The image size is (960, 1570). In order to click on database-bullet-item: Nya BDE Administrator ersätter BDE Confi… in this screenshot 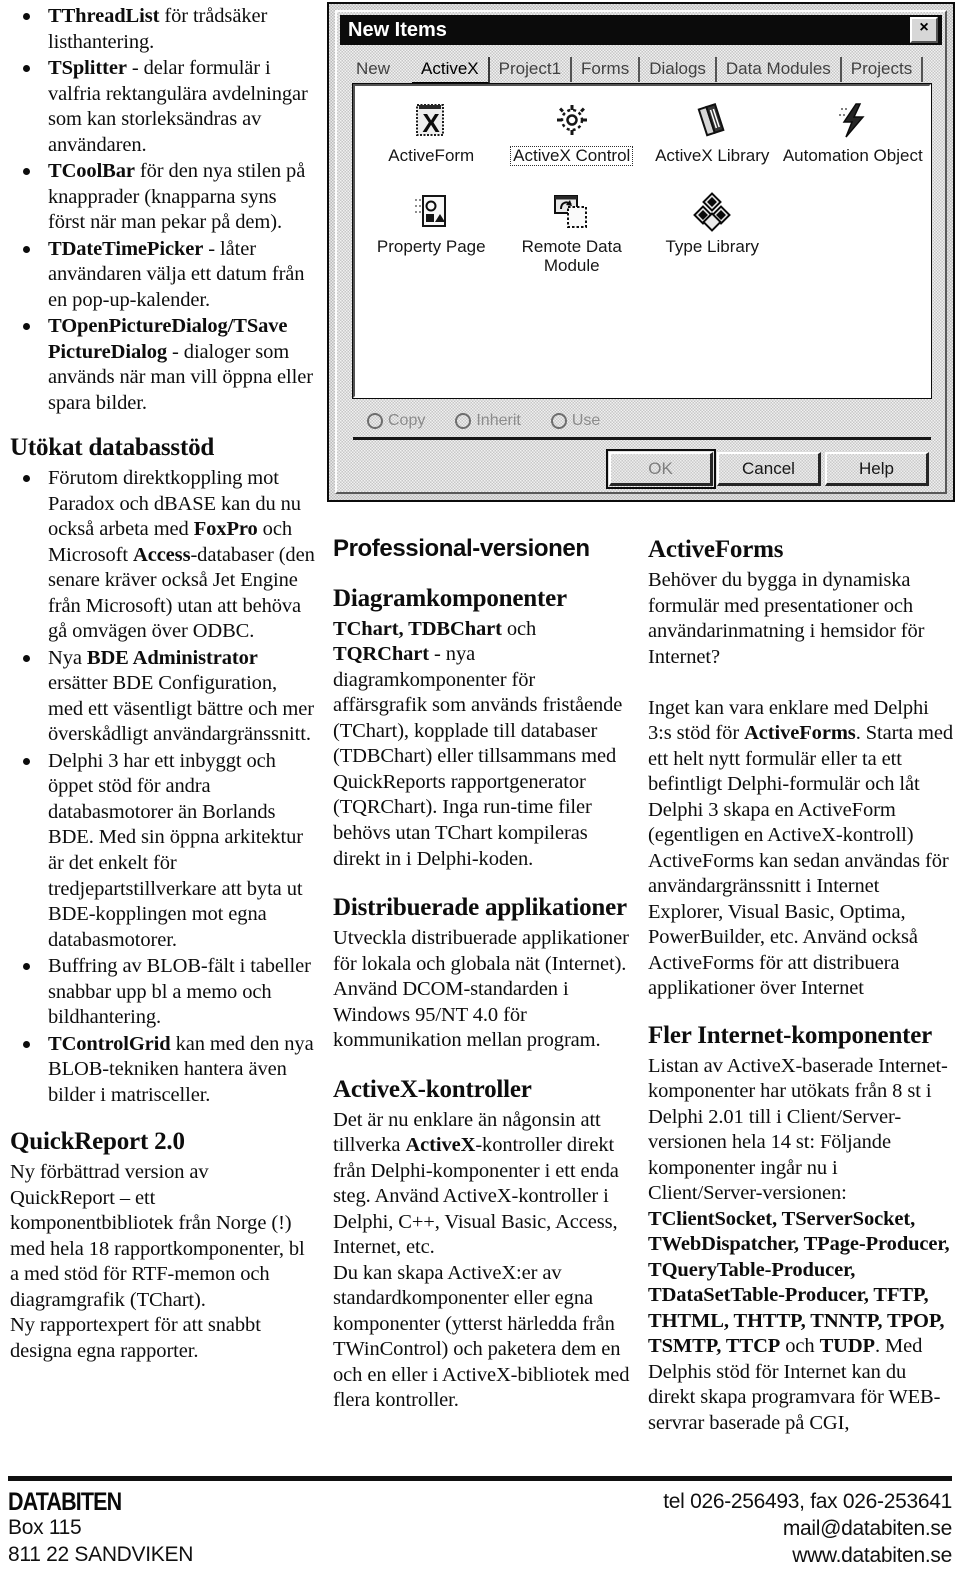, I will do `click(162, 697)`.